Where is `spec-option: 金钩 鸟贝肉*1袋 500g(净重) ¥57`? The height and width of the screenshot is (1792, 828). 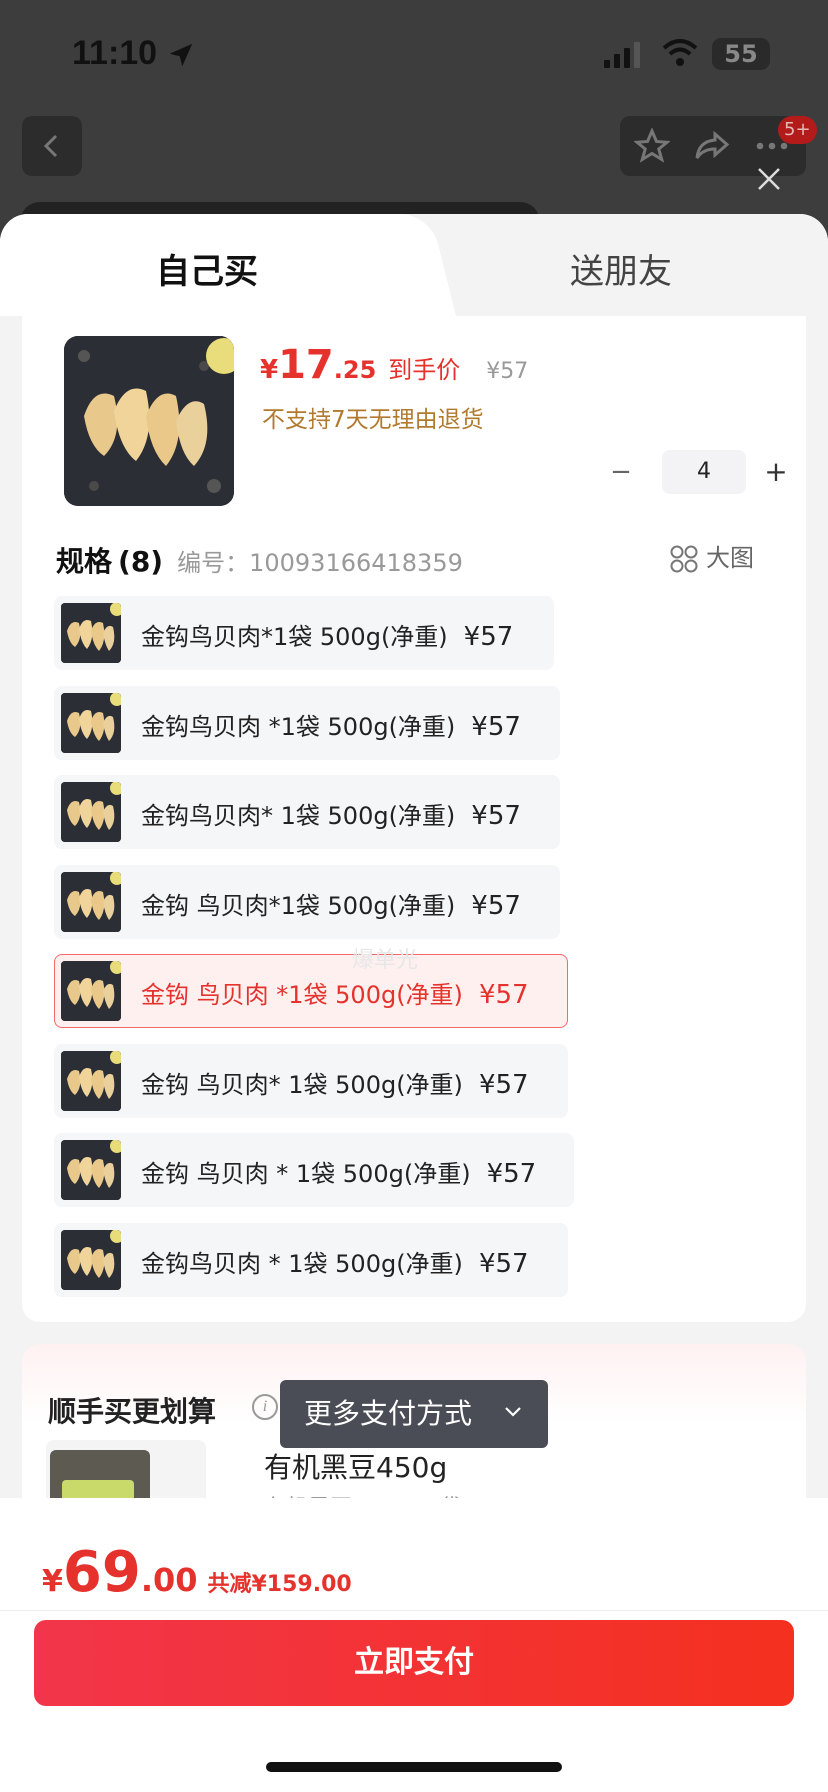 spec-option: 金钩 鸟贝肉*1袋 500g(净重) ¥57 is located at coordinates (307, 902).